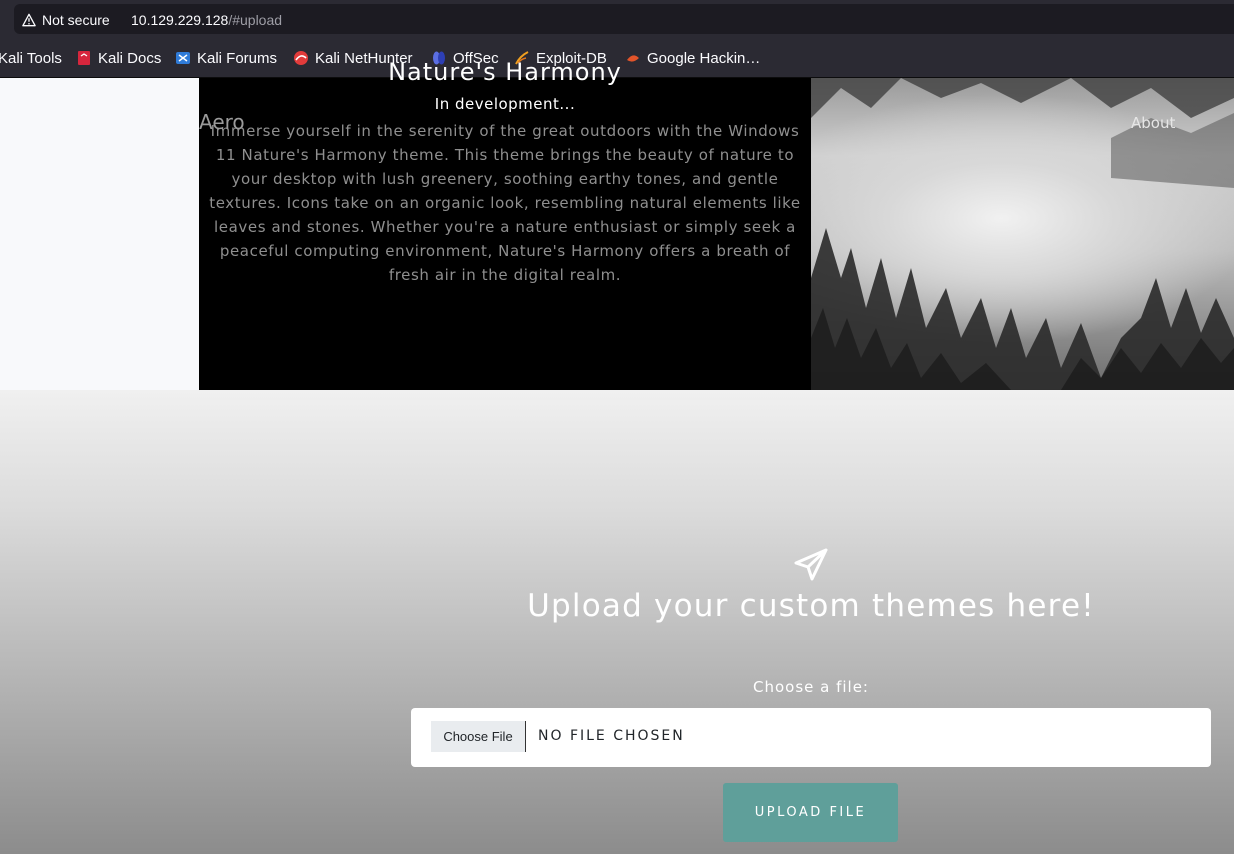 This screenshot has width=1234, height=854. I want to click on warning-triangle-icon, so click(29, 19).